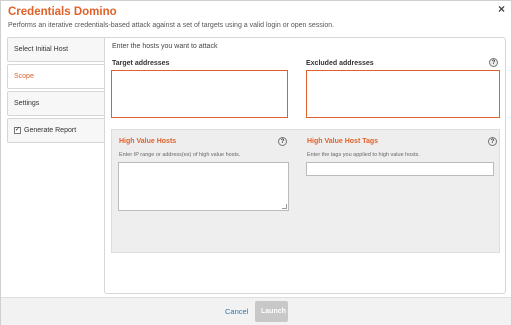  What do you see at coordinates (343, 141) in the screenshot?
I see `high-value-host-tags-label: High Value Host Tags` at bounding box center [343, 141].